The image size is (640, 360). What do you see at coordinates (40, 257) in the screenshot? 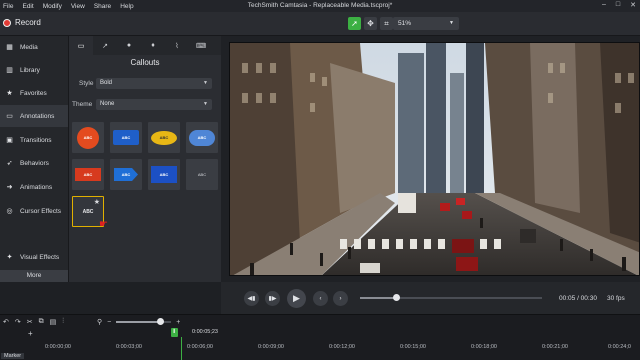
I see `nav-label: Visual Effects` at bounding box center [40, 257].